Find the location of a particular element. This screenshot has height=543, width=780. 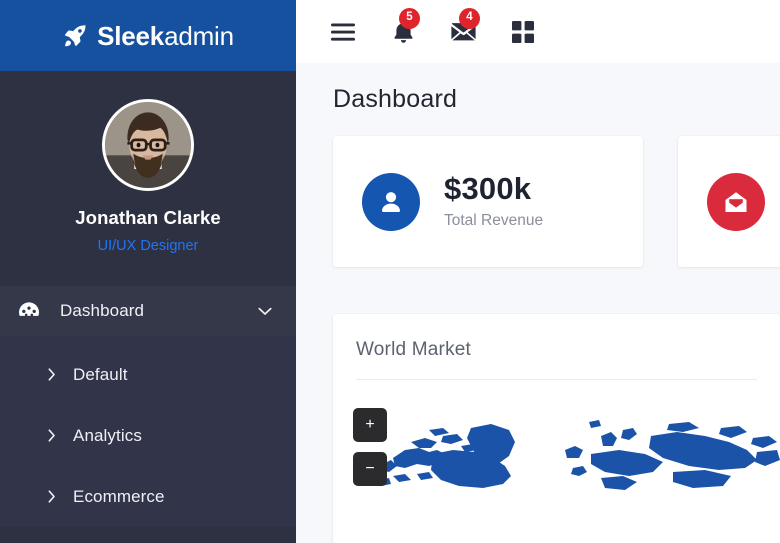

sidebar-item-dashboard-label: Dashboard is located at coordinates (102, 310).